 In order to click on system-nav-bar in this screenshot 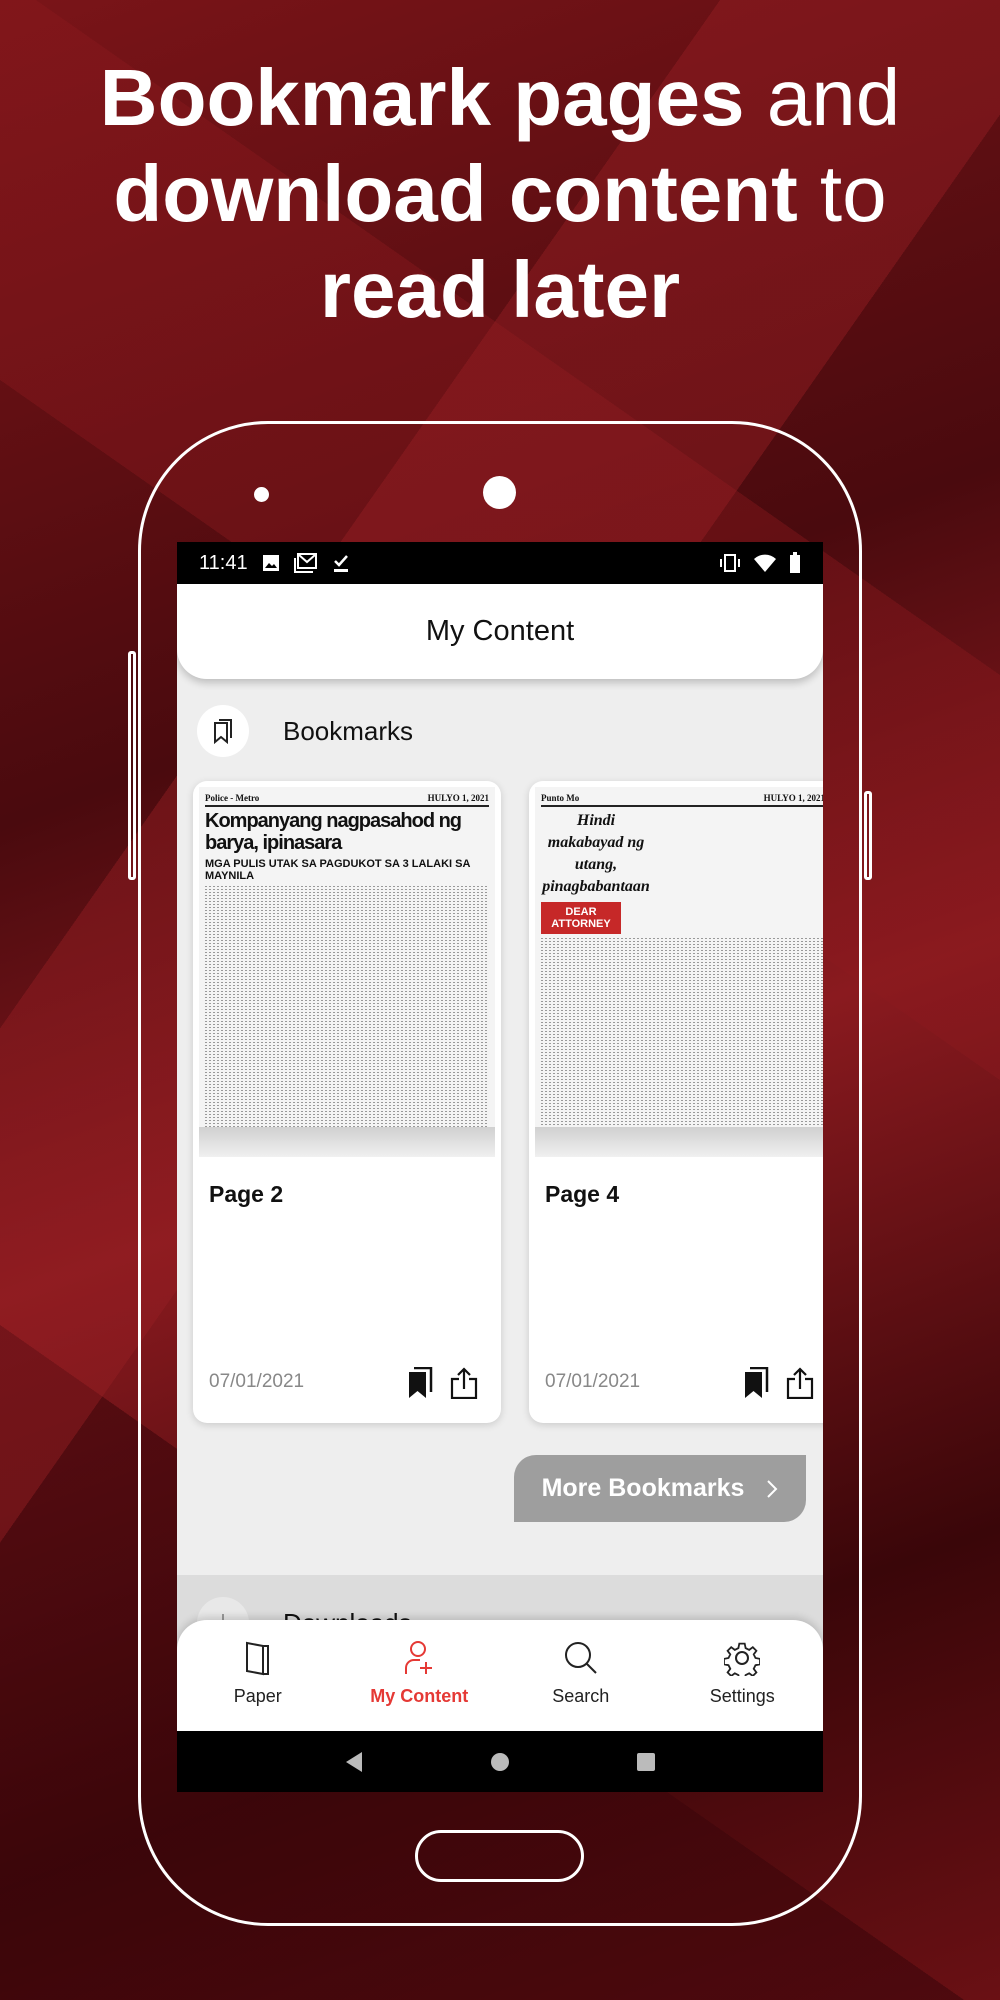, I will do `click(500, 1761)`.